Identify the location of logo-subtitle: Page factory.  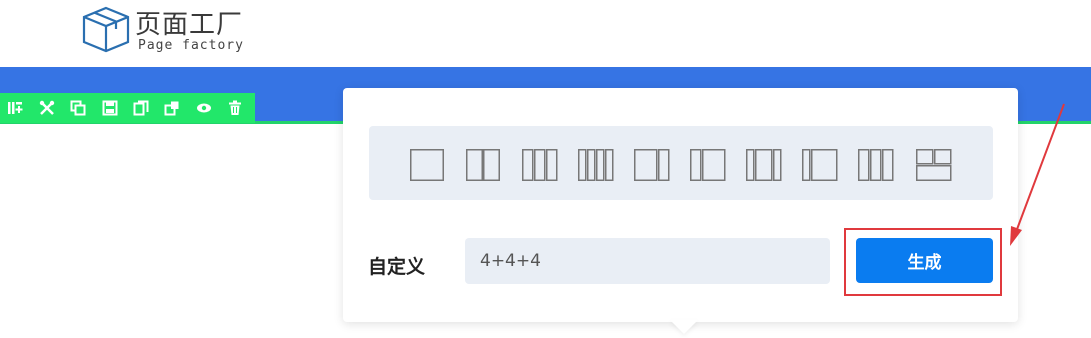
(191, 45).